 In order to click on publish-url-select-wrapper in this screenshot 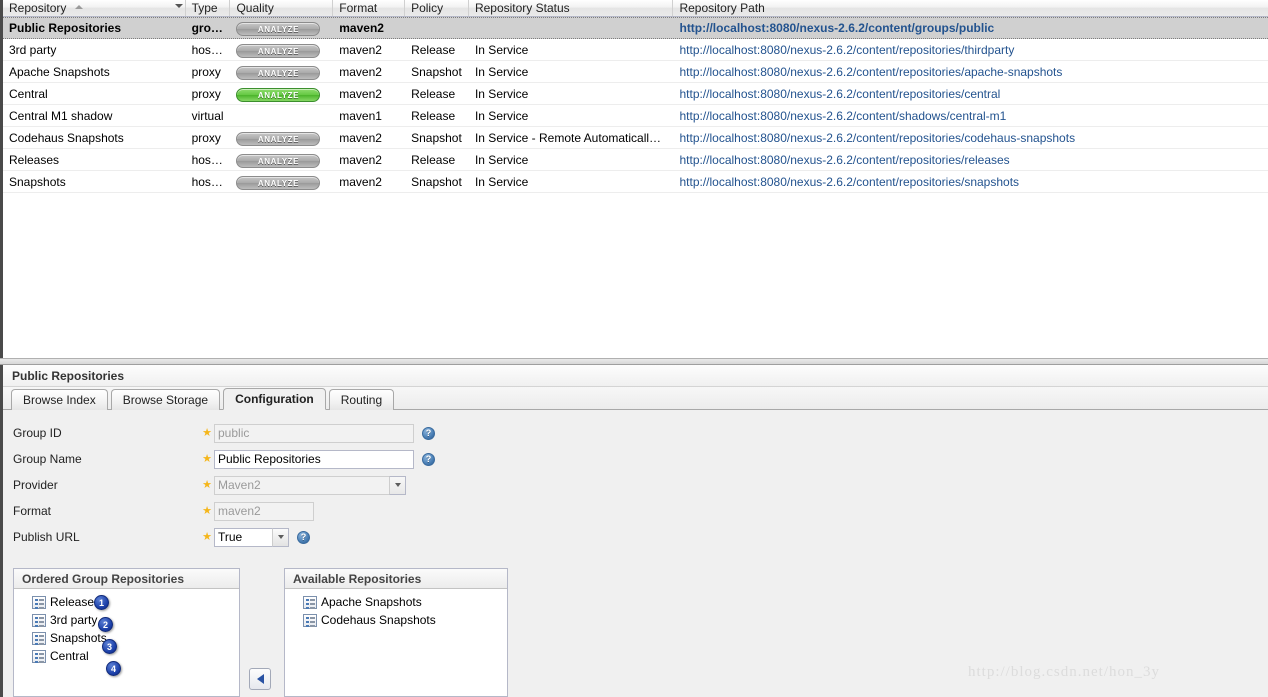, I will do `click(251, 537)`.